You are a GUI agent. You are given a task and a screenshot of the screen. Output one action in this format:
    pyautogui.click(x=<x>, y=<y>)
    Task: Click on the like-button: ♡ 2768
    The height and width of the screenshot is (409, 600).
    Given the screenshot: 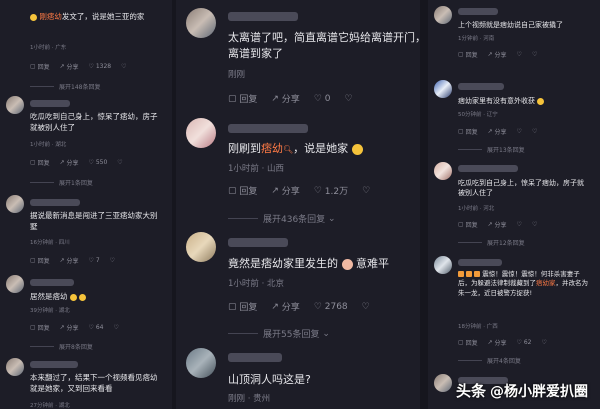 What is the action you would take?
    pyautogui.click(x=331, y=307)
    